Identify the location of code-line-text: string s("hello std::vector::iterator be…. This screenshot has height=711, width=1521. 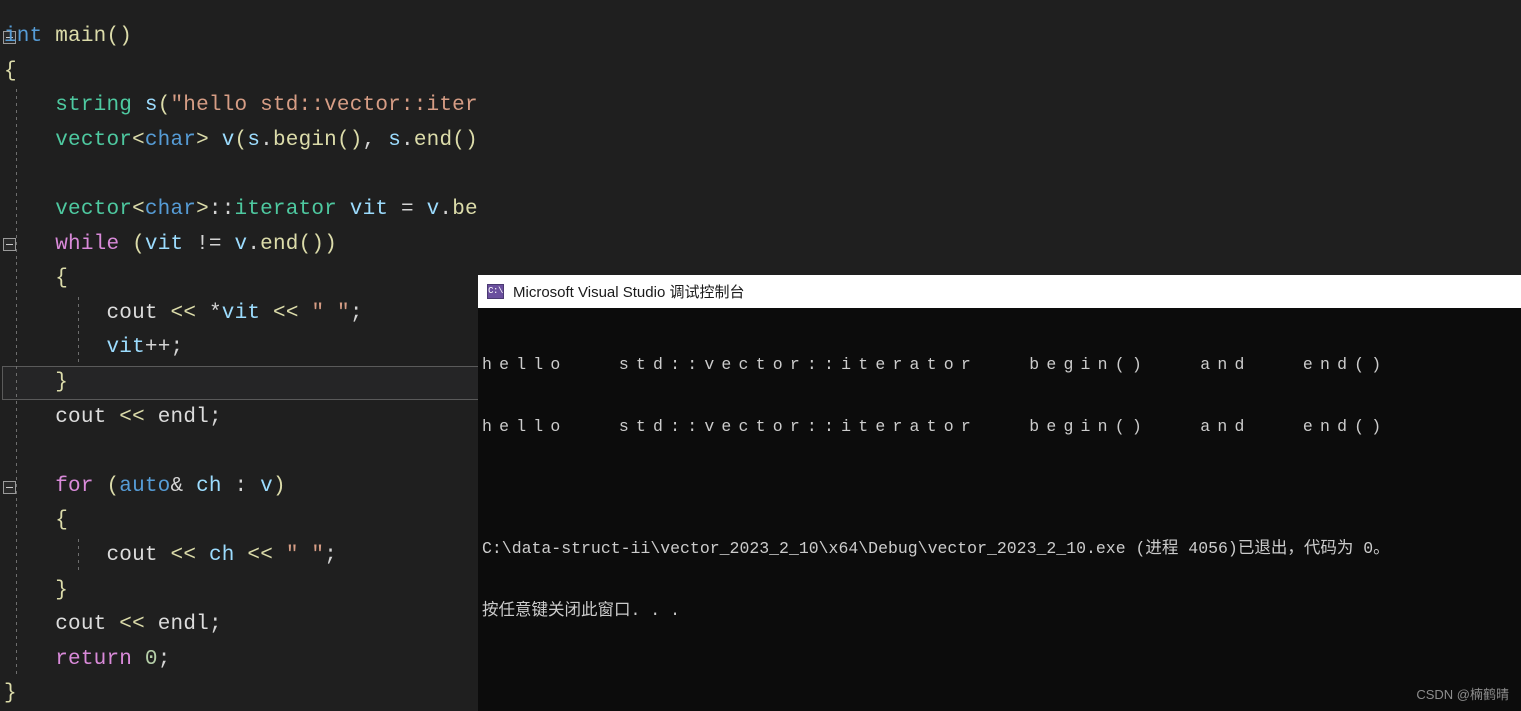
(266, 106).